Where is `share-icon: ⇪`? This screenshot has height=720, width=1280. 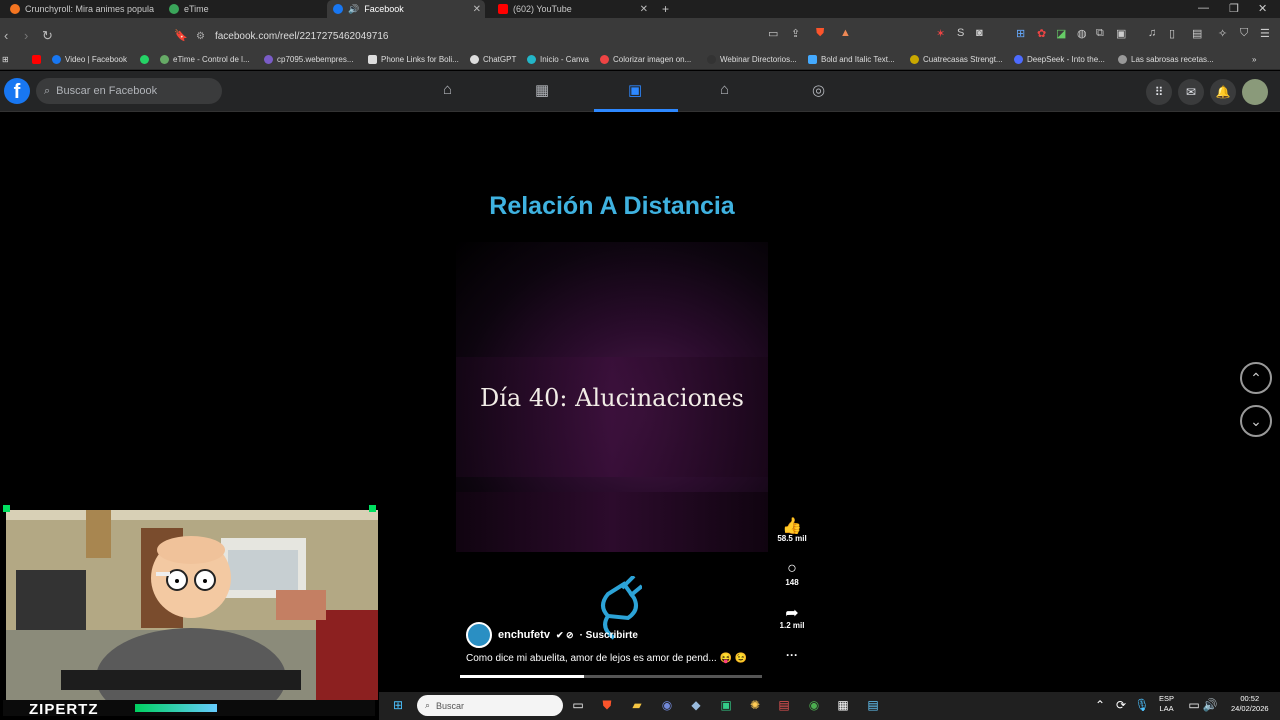 share-icon: ⇪ is located at coordinates (795, 33).